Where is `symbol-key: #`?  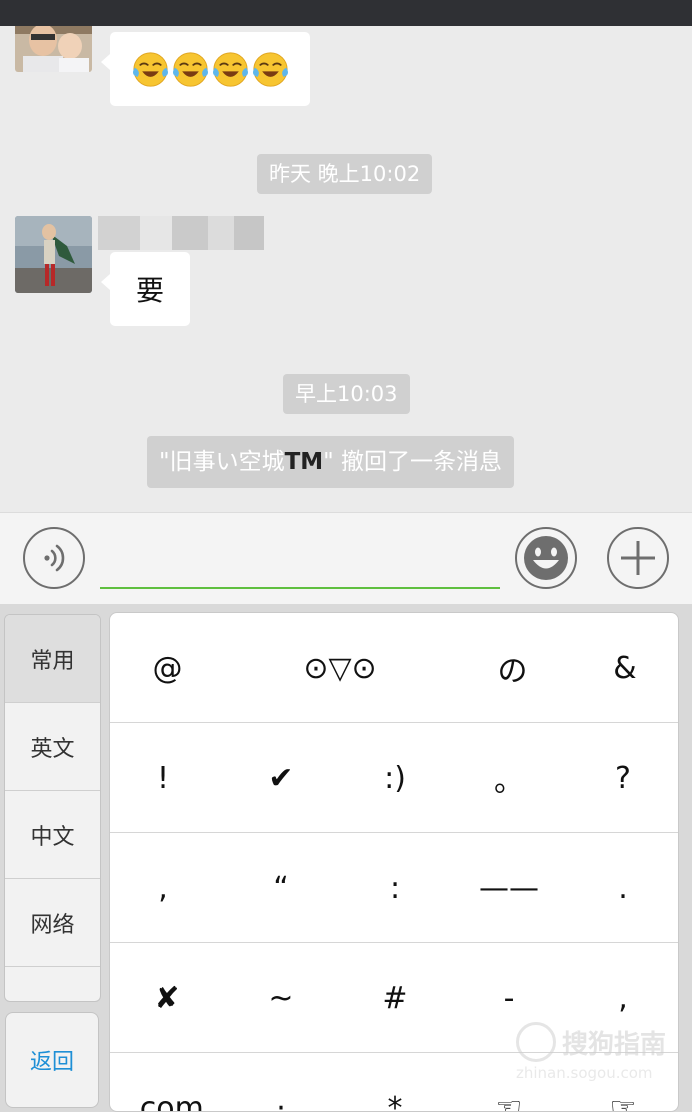
symbol-key: # is located at coordinates (395, 998).